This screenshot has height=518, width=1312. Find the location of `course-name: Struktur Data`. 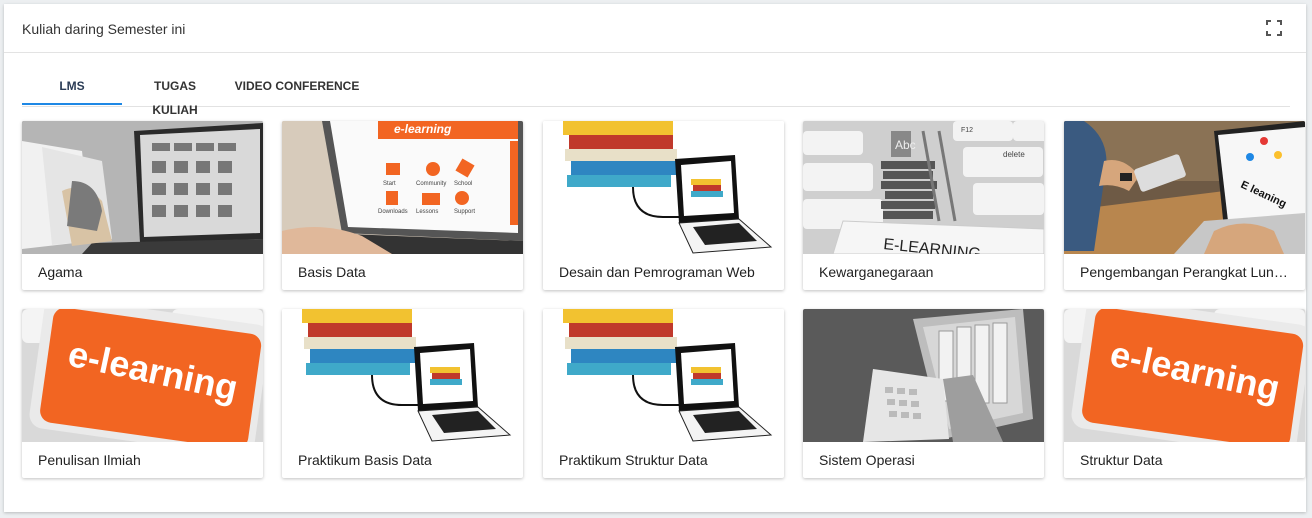

course-name: Struktur Data is located at coordinates (1121, 460).